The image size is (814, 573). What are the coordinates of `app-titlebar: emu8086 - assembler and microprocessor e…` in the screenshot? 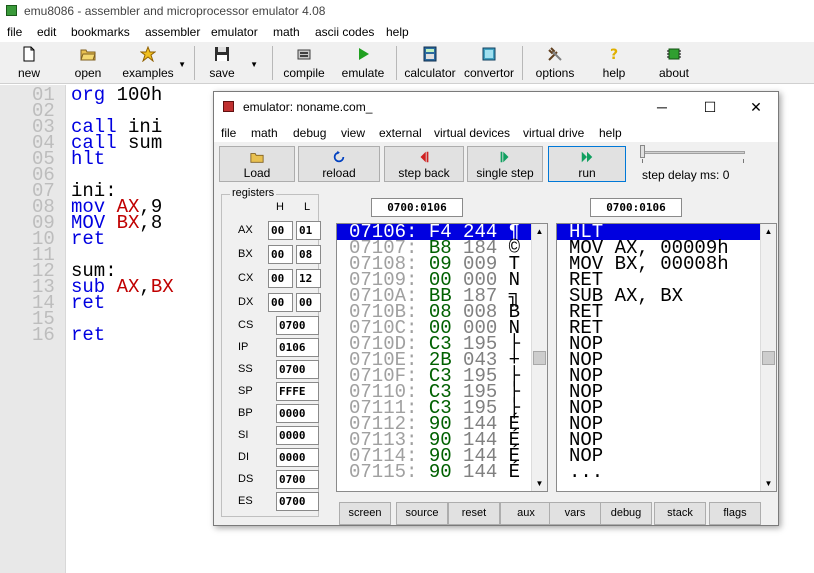 It's located at (407, 11).